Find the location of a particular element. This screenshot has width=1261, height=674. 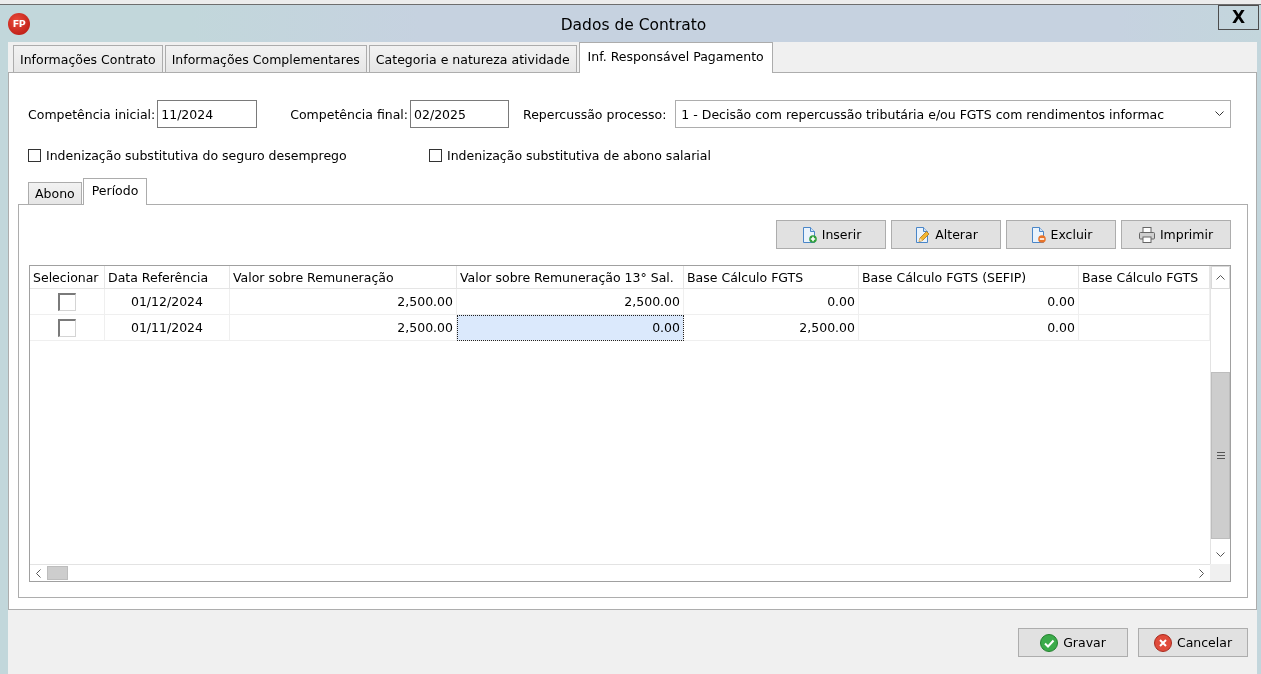

check-circle-icon is located at coordinates (1049, 642).